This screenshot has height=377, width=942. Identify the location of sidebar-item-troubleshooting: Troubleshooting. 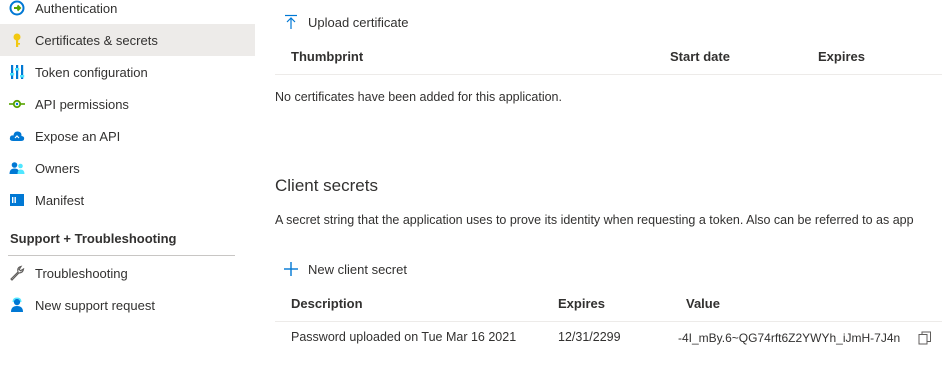
(127, 273).